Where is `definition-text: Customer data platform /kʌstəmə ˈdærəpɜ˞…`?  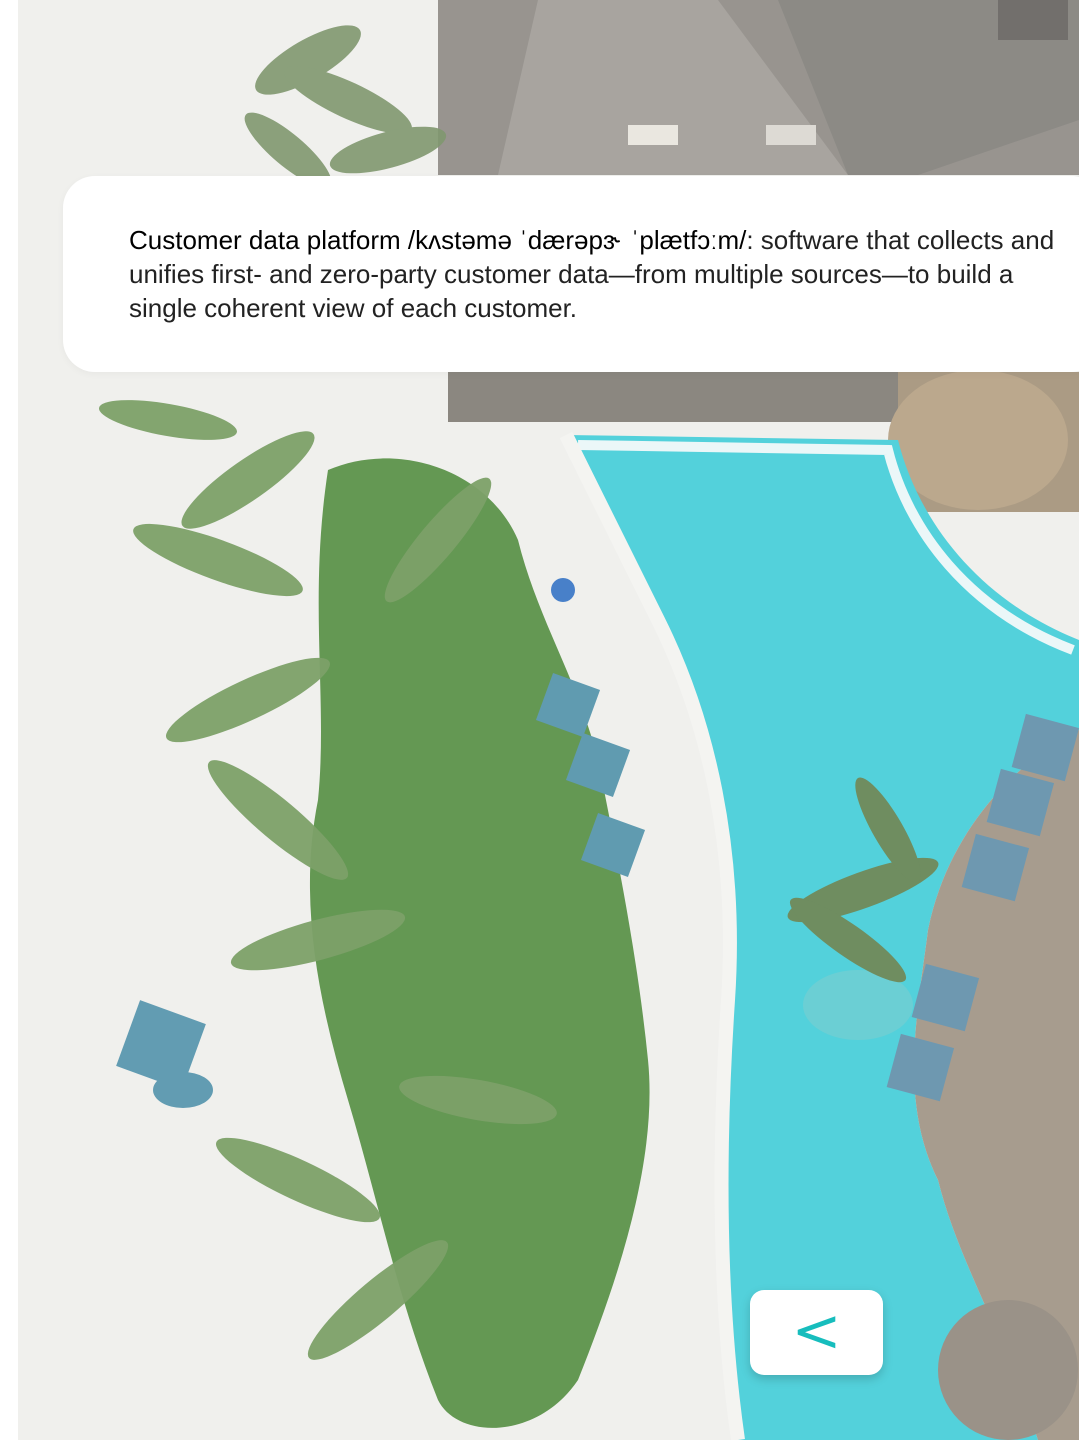 definition-text: Customer data platform /kʌstəmə ˈdærəpɜ˞… is located at coordinates (604, 274).